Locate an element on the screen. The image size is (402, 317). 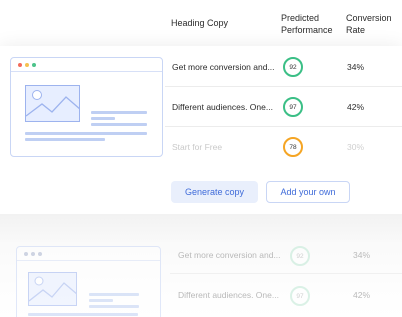
copy-cell: Start for Free is located at coordinates (197, 147).